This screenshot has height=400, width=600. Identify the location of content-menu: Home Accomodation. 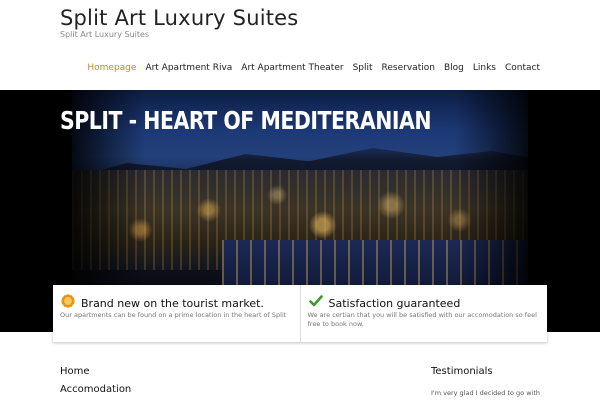
(235, 383).